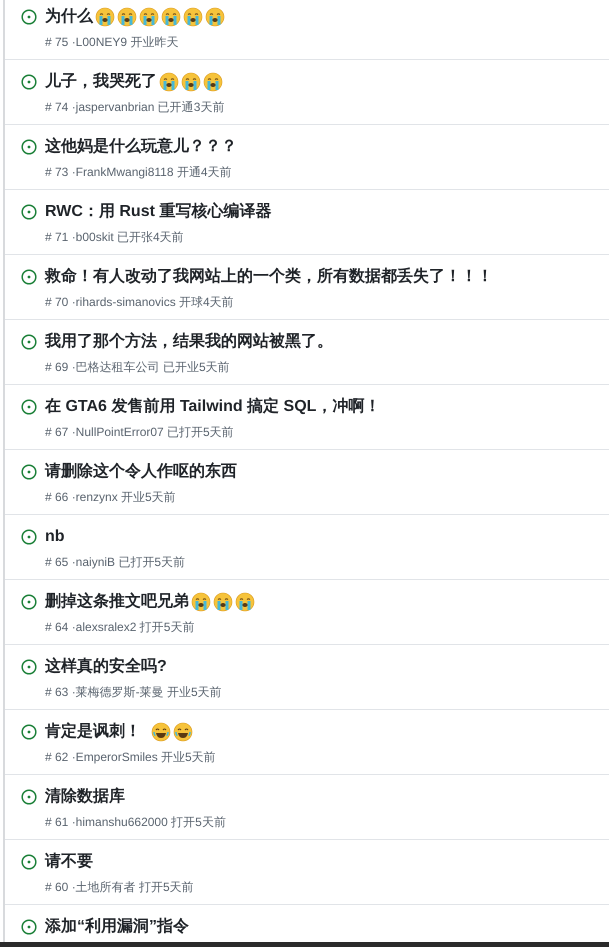 The width and height of the screenshot is (609, 947). I want to click on issue-meta: # 66 ·renzynx 开业5天前, so click(111, 497).